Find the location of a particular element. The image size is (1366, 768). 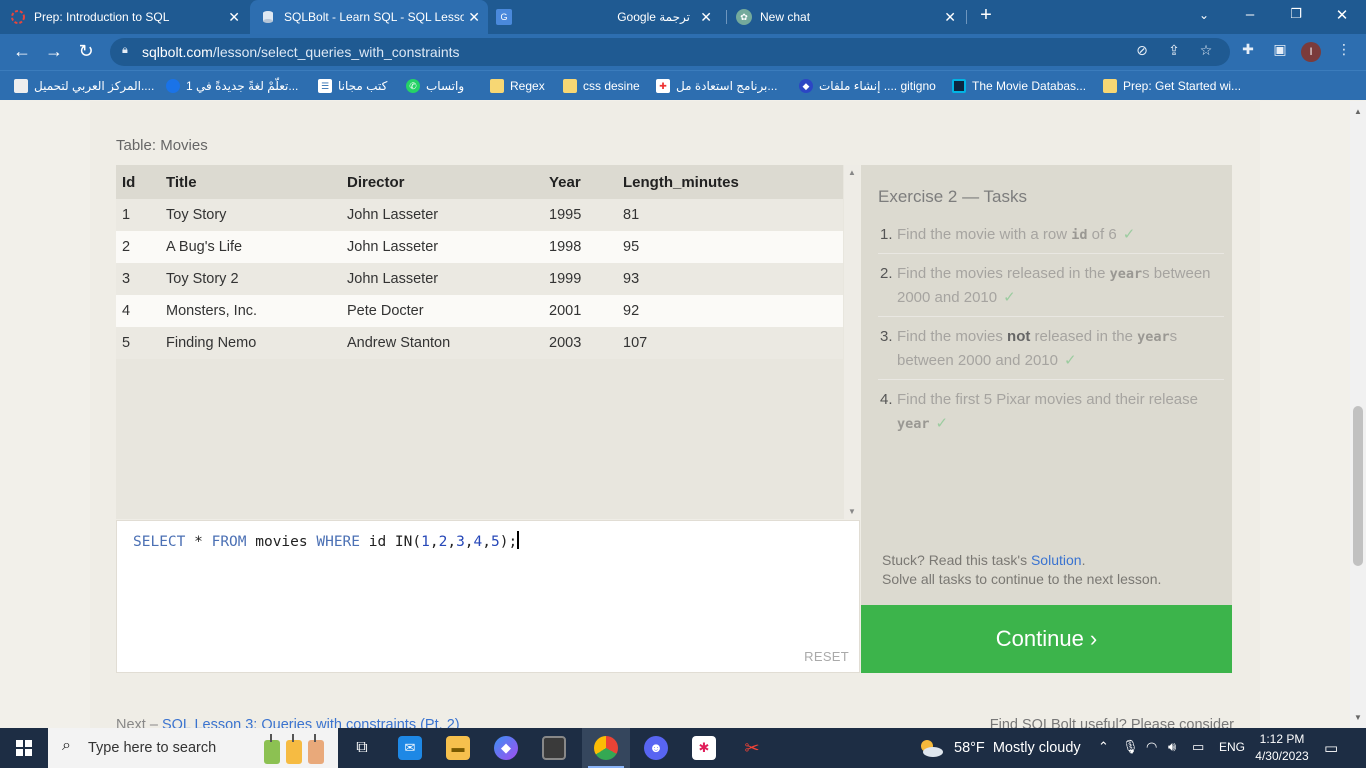

task-view-icon: ⧉ is located at coordinates (362, 748).